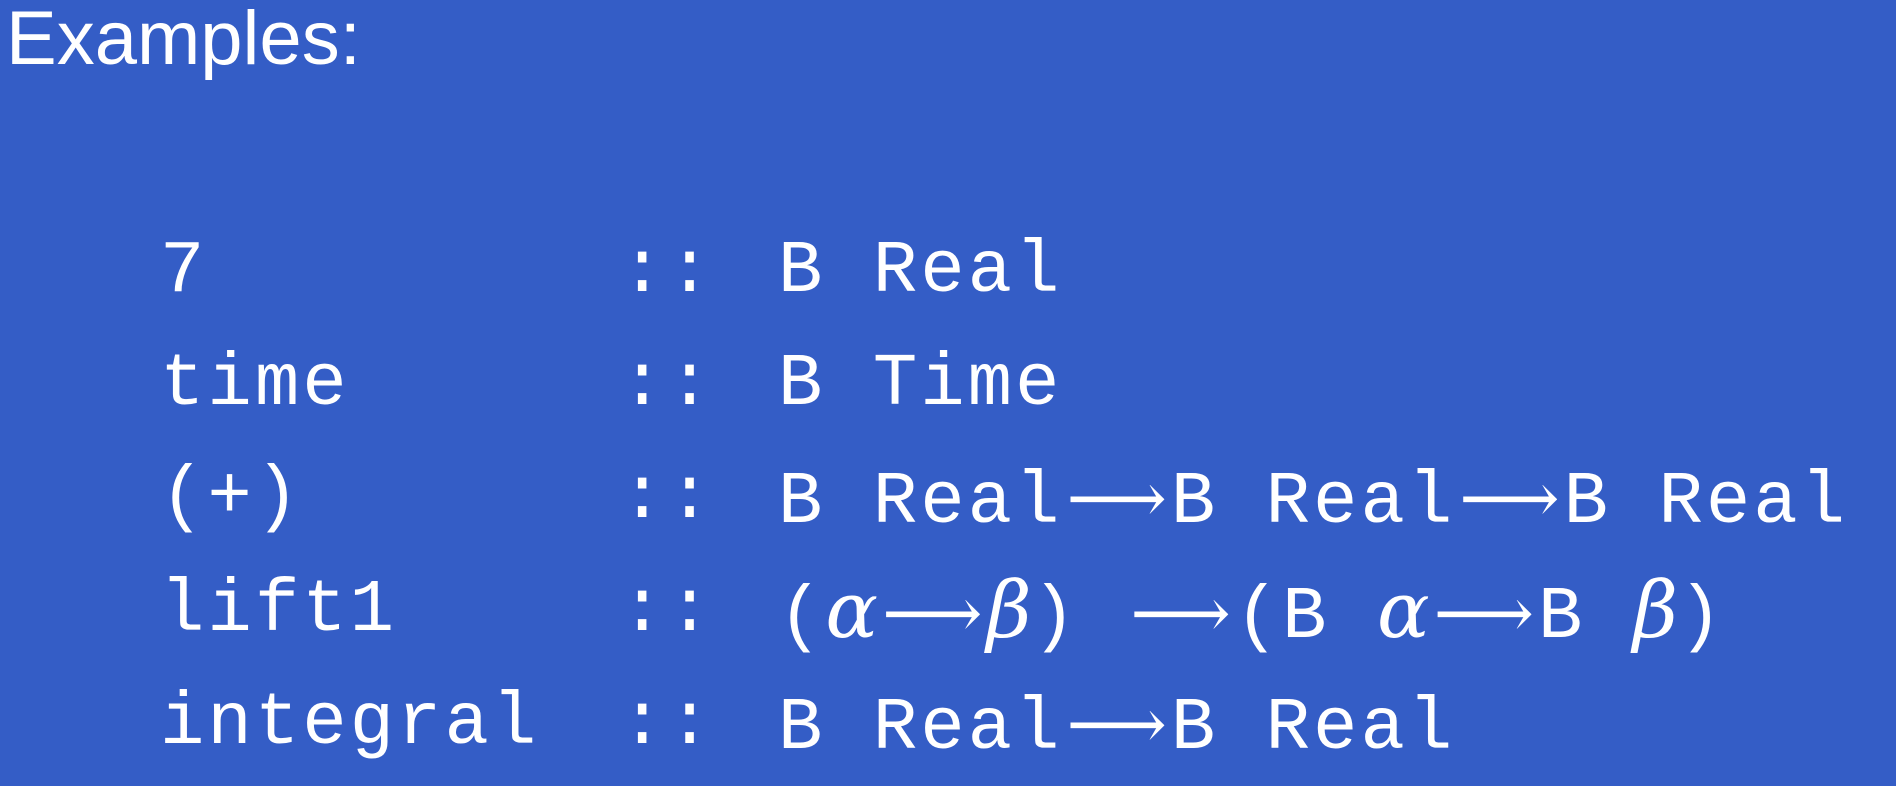 This screenshot has width=1896, height=786. I want to click on type-signature: B Real, so click(920, 272).